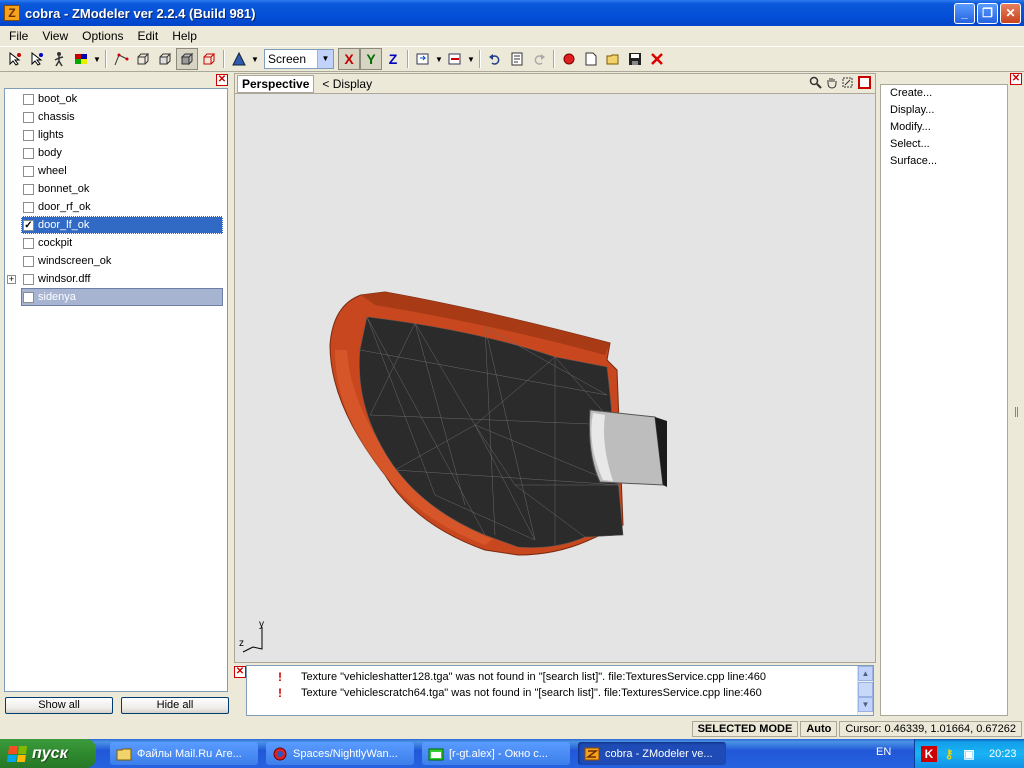 The height and width of the screenshot is (768, 1024). Describe the element at coordinates (239, 59) in the screenshot. I see `pyramid-icon` at that location.